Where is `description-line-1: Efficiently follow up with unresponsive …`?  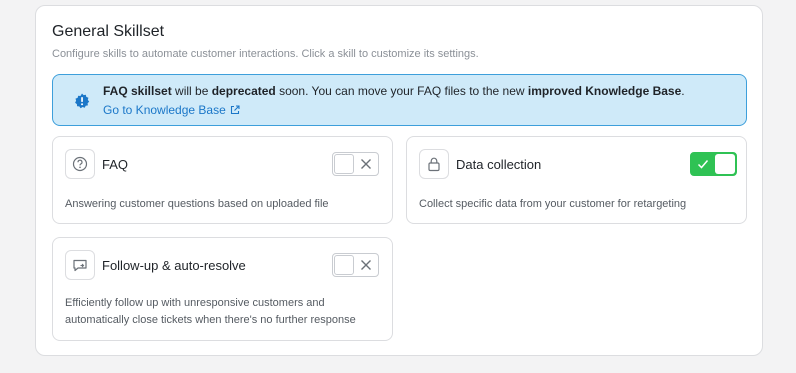
description-line-1: Efficiently follow up with unresponsive … is located at coordinates (195, 303).